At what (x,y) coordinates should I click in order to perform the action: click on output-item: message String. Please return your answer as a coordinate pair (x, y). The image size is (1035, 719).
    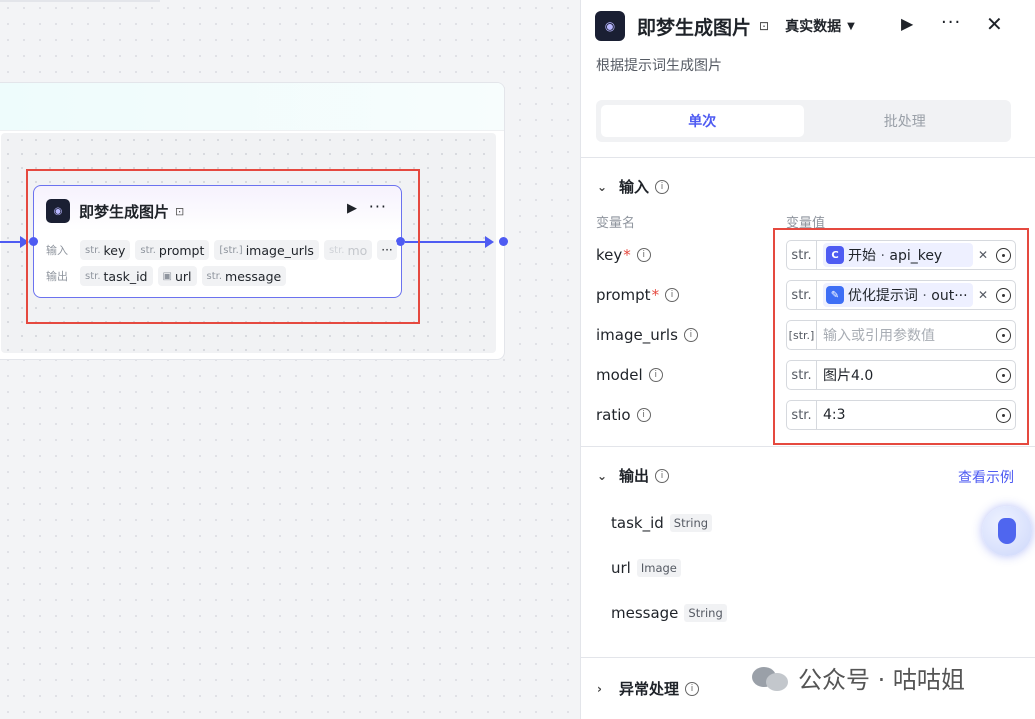
    Looking at the image, I should click on (669, 613).